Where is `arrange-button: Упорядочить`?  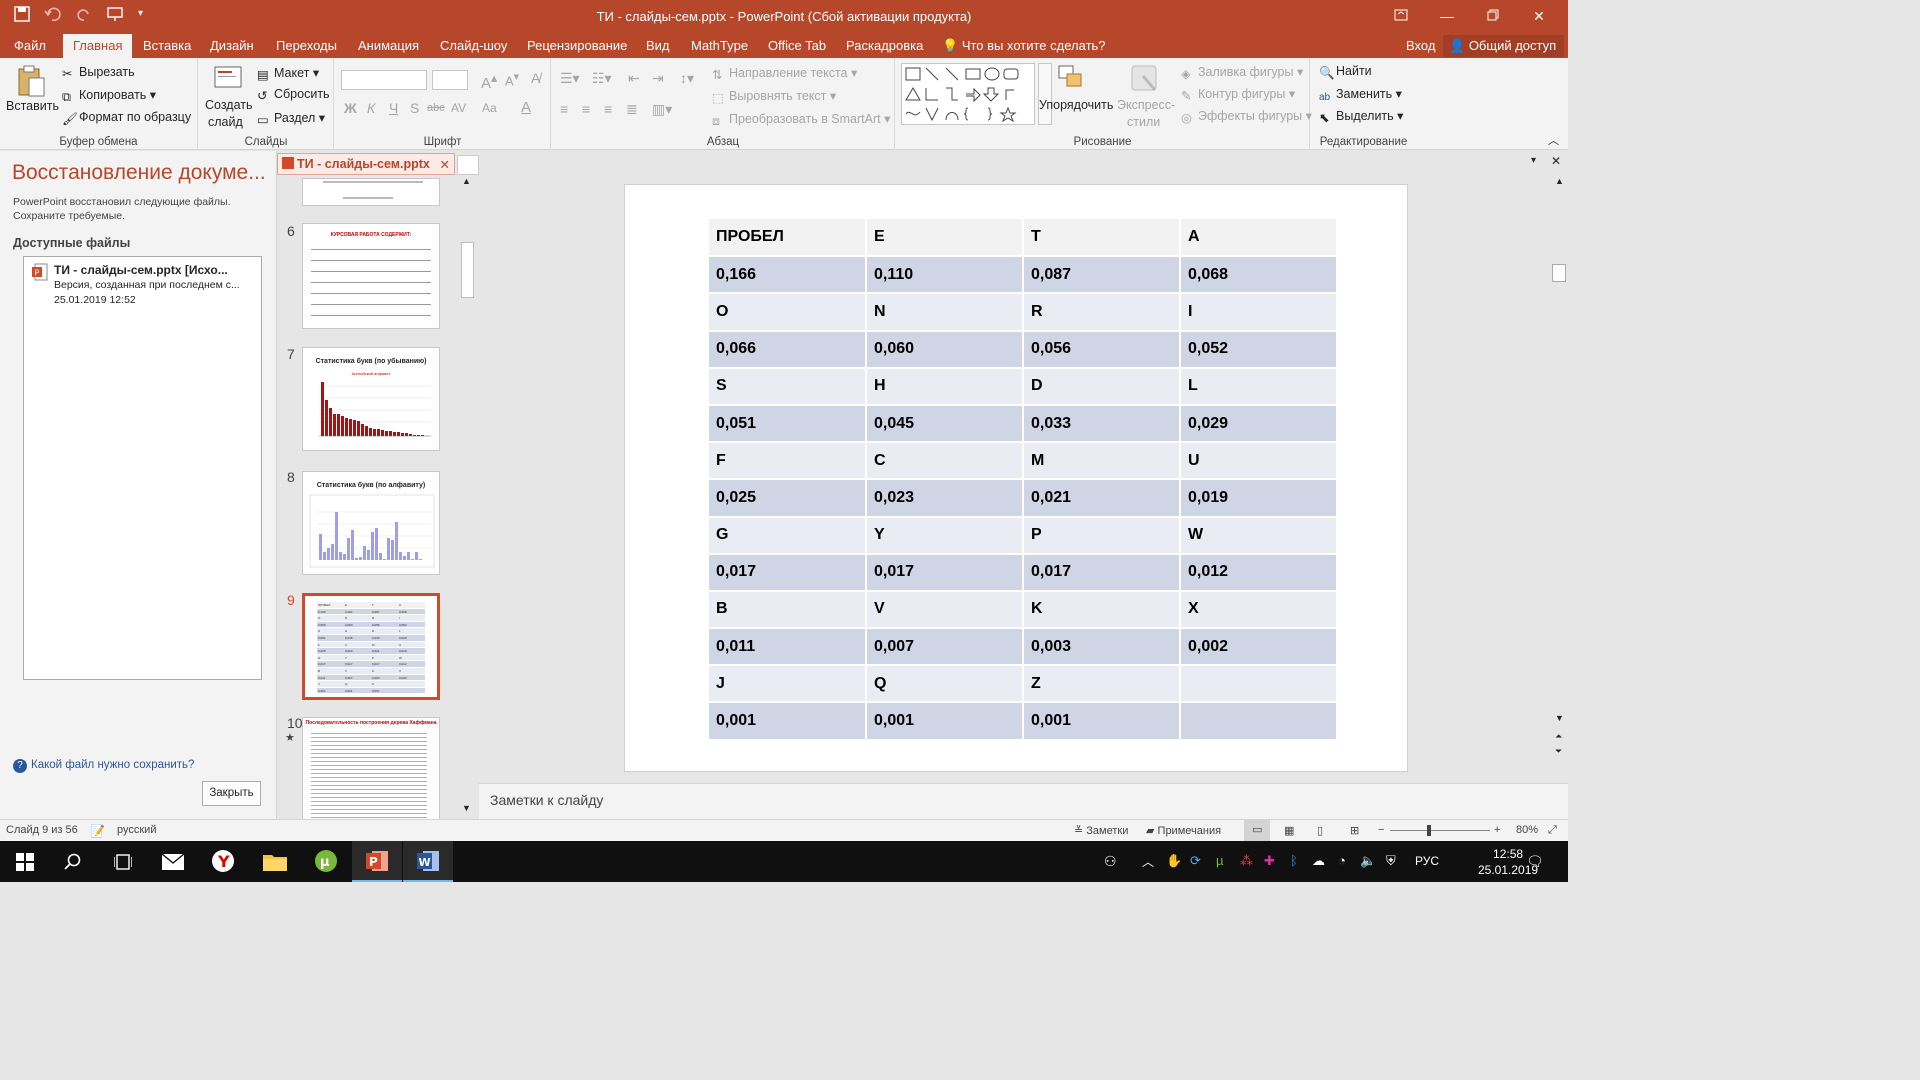 arrange-button: Упорядочить is located at coordinates (1076, 98).